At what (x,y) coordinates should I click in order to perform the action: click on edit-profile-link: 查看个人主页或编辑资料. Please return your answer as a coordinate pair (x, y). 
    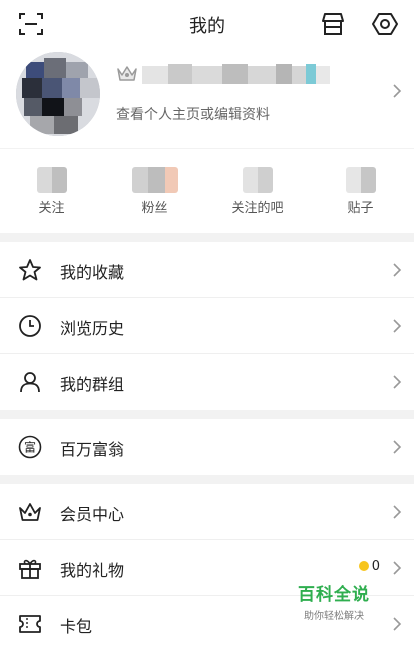
    Looking at the image, I should click on (193, 114).